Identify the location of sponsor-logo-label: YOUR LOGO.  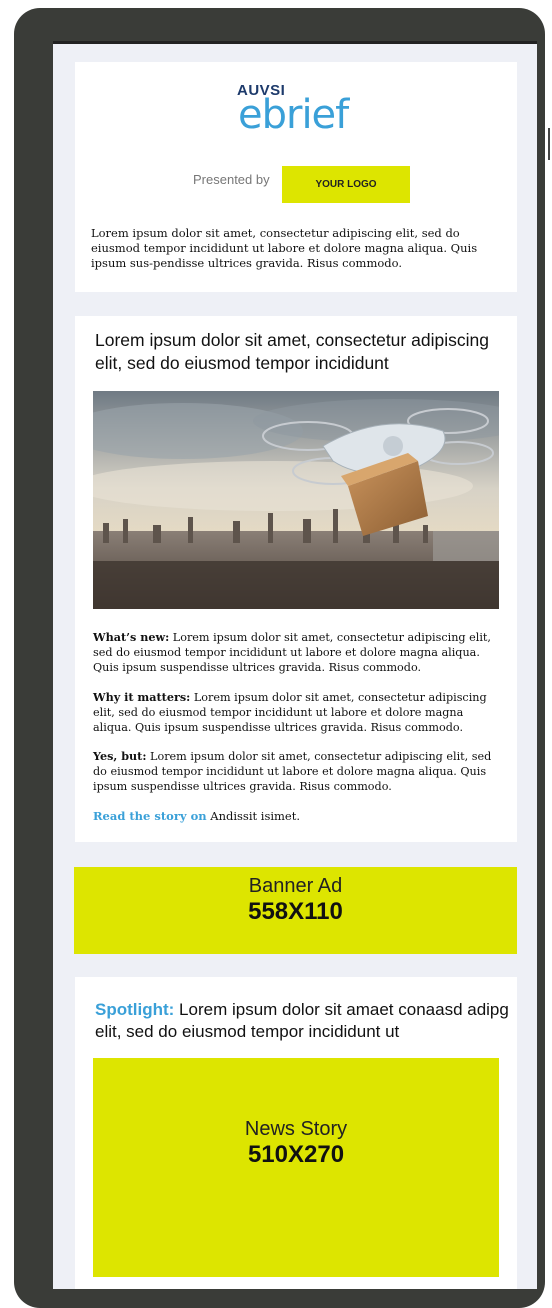
(346, 184).